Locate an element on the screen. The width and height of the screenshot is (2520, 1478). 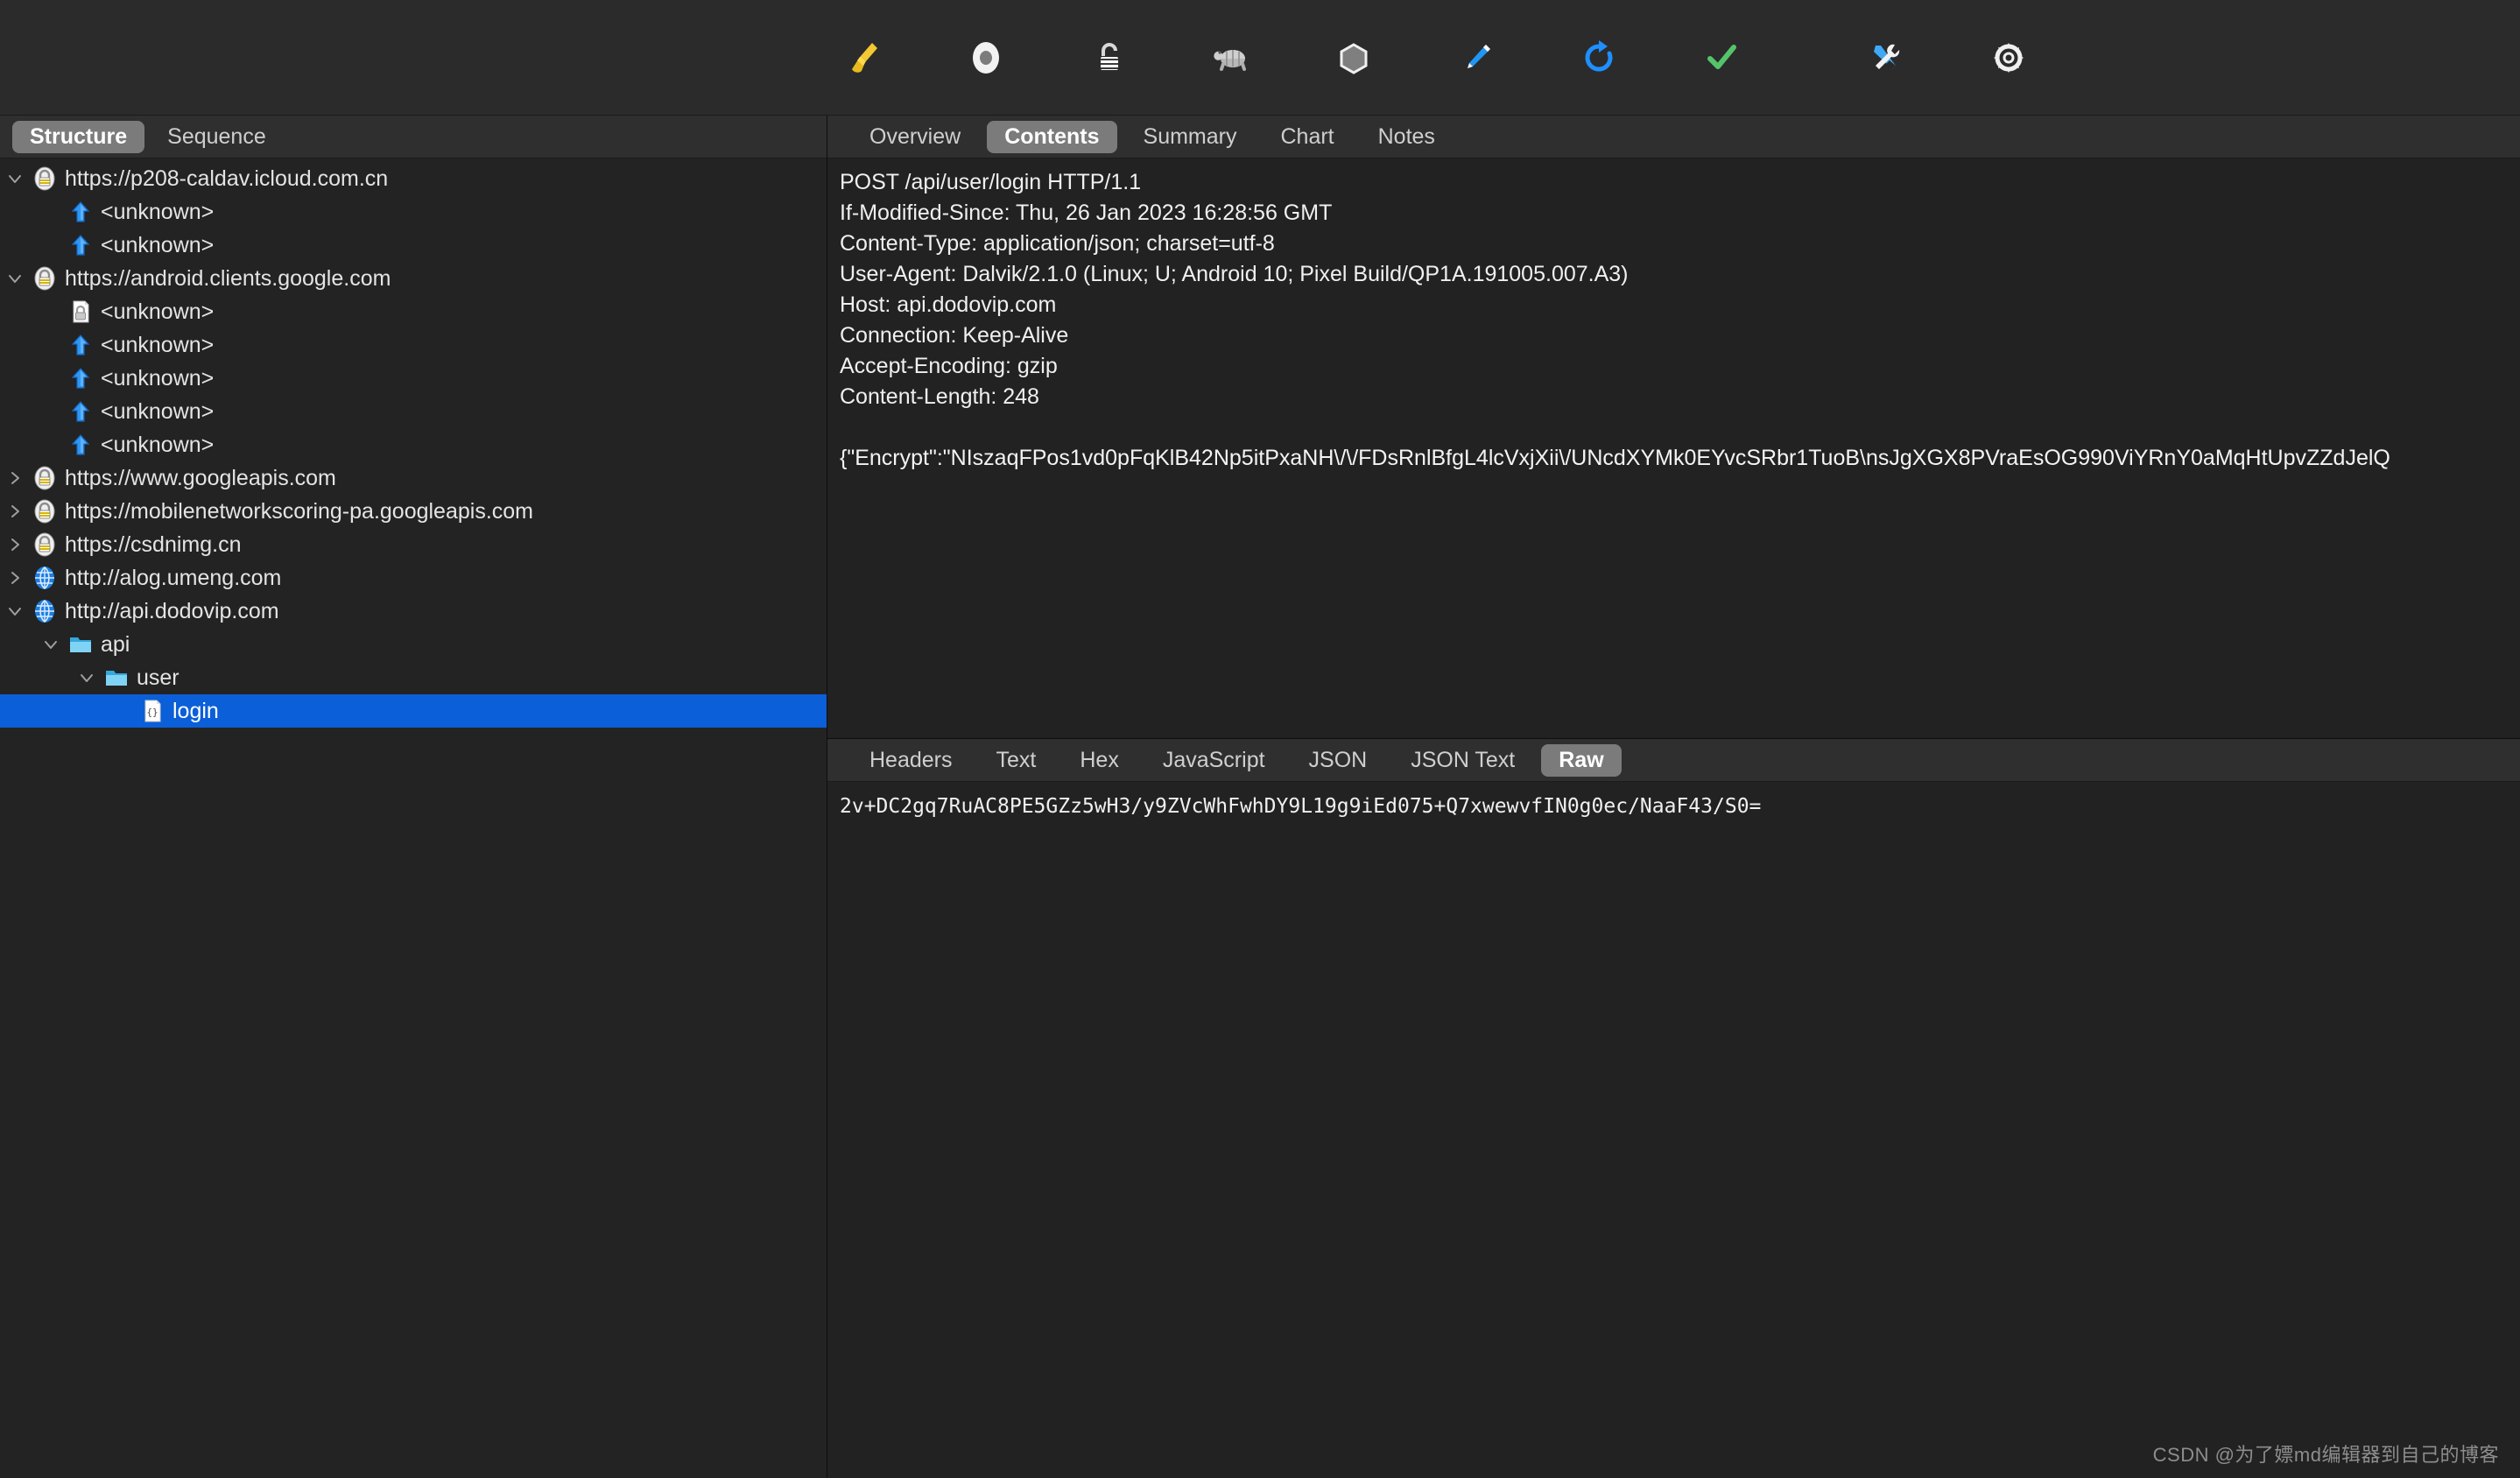
validate-button is located at coordinates (1721, 58).